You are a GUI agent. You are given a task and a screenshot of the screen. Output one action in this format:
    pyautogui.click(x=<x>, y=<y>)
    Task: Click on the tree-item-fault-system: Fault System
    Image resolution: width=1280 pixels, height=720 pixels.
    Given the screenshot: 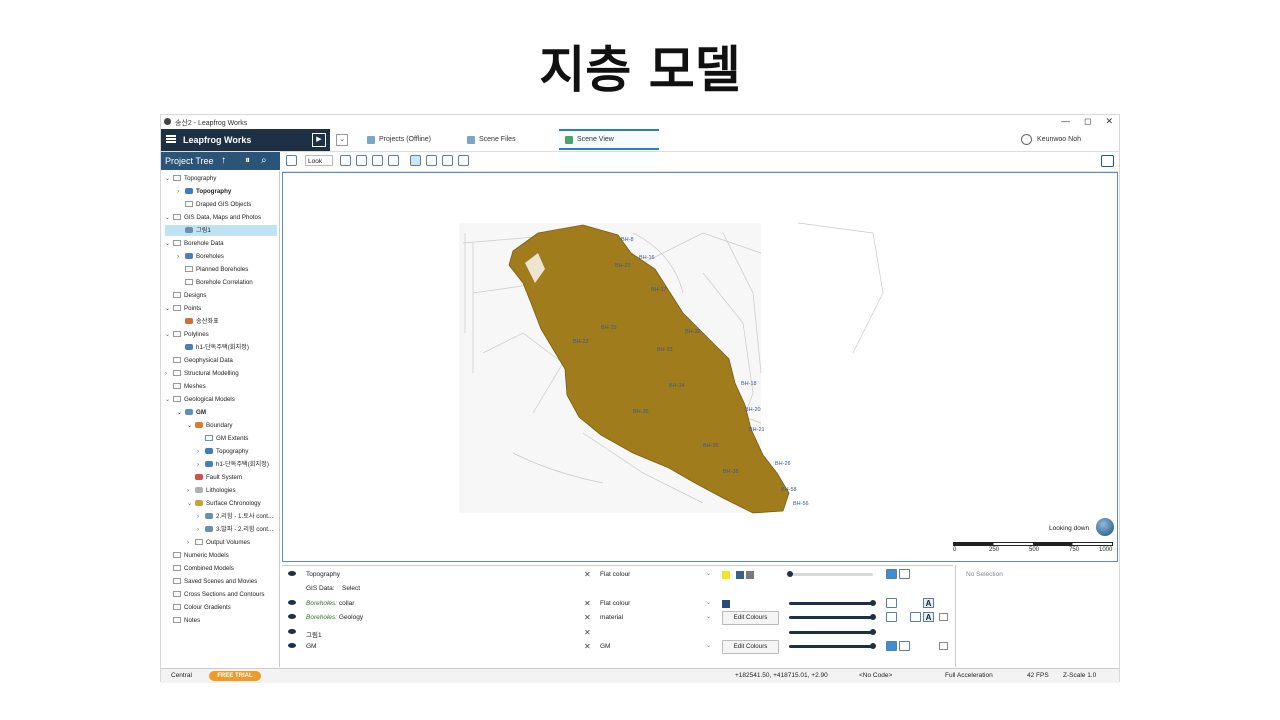 What is the action you would take?
    pyautogui.click(x=218, y=477)
    